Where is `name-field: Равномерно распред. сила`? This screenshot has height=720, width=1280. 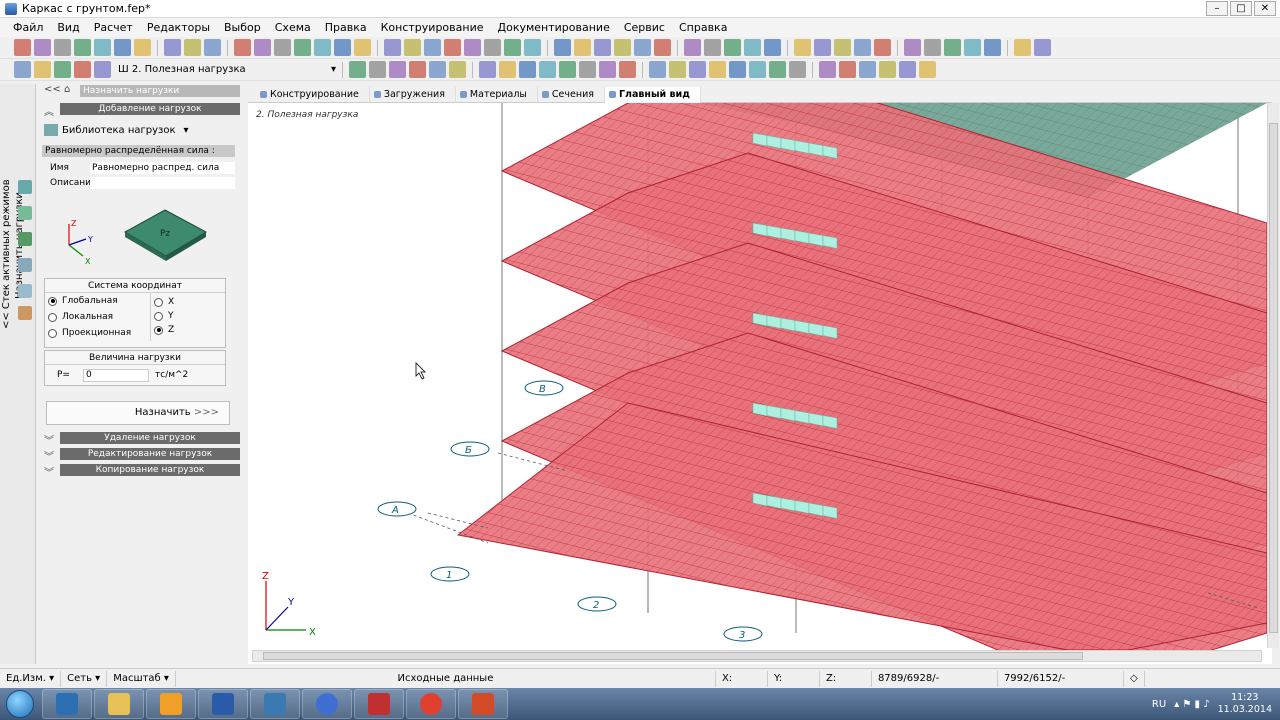 name-field: Равномерно распред. сила is located at coordinates (162, 168).